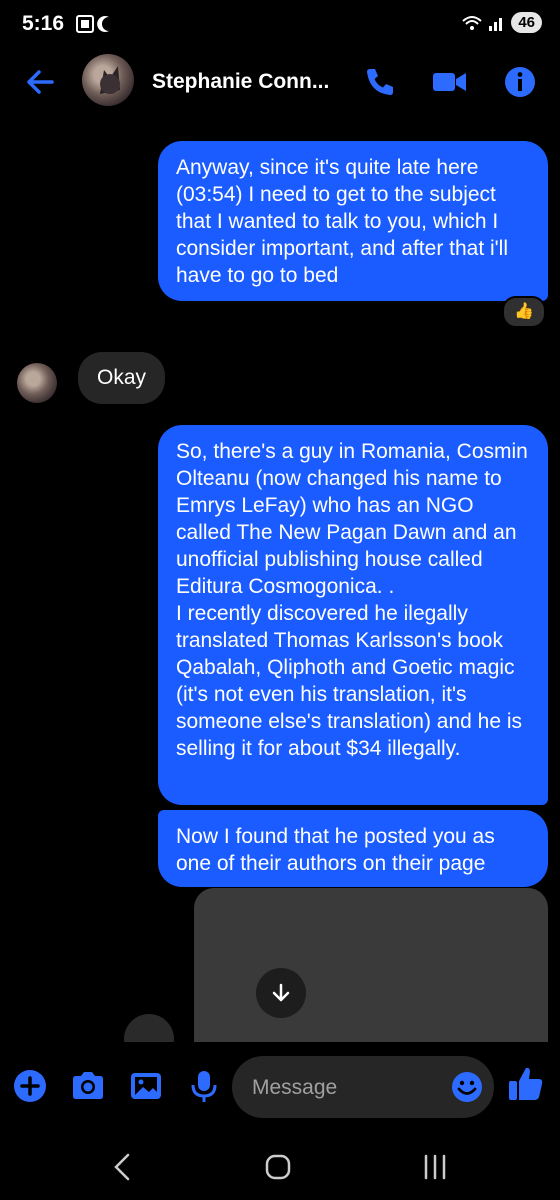 The image size is (560, 1200). Describe the element at coordinates (37, 383) in the screenshot. I see `contact-avatar-small` at that location.